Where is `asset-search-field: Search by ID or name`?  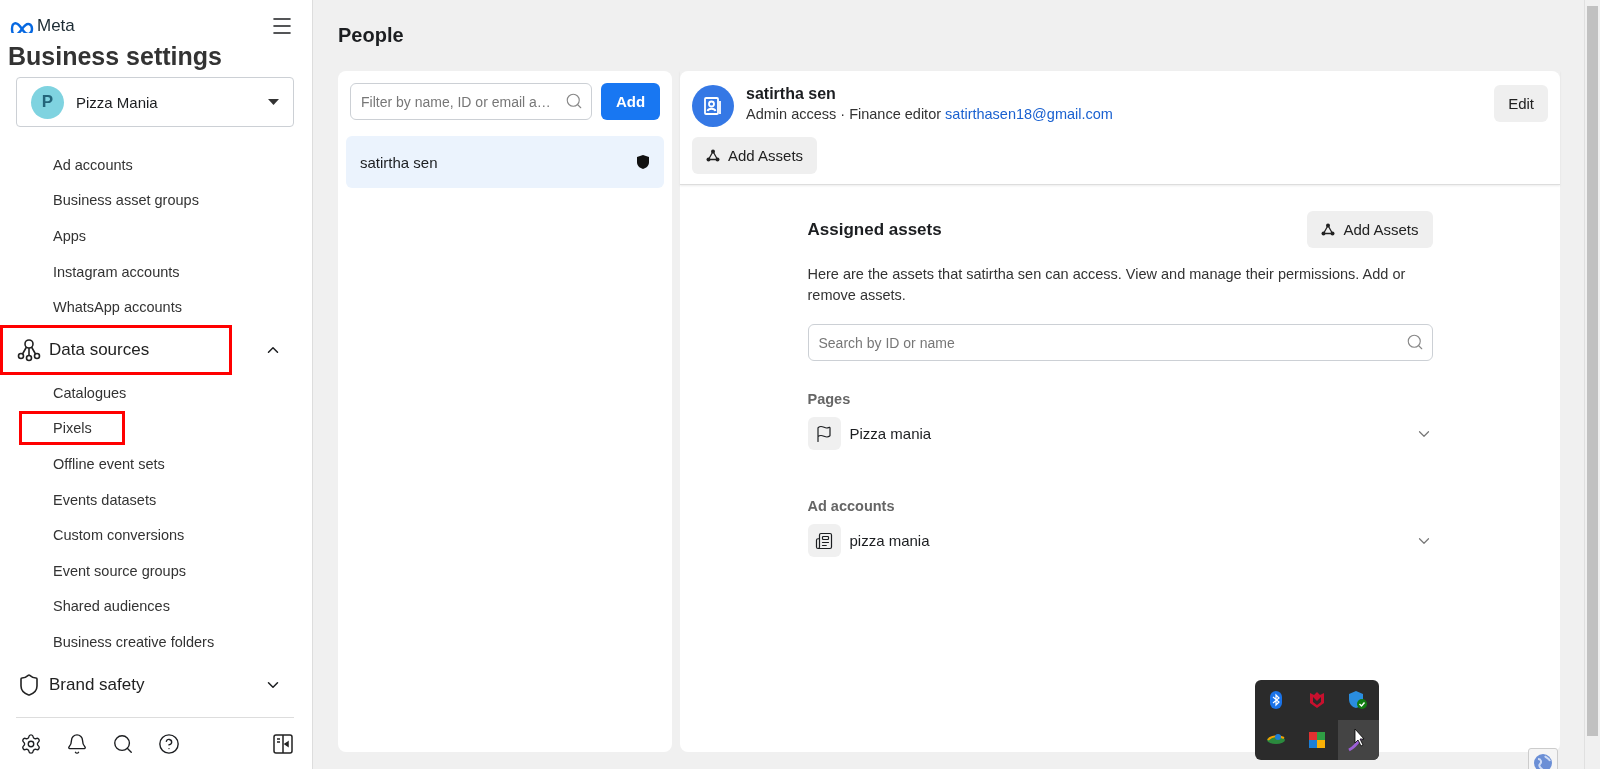 asset-search-field: Search by ID or name is located at coordinates (1120, 342).